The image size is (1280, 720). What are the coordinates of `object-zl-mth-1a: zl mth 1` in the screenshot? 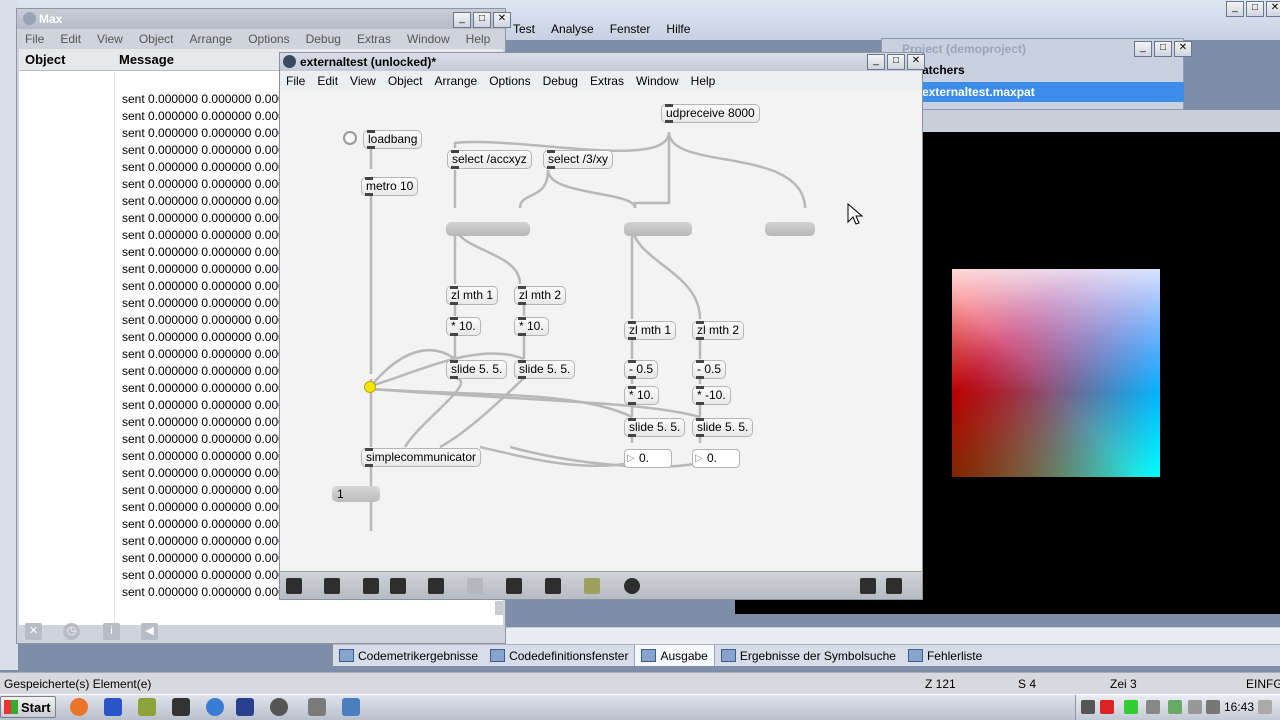 It's located at (472, 295).